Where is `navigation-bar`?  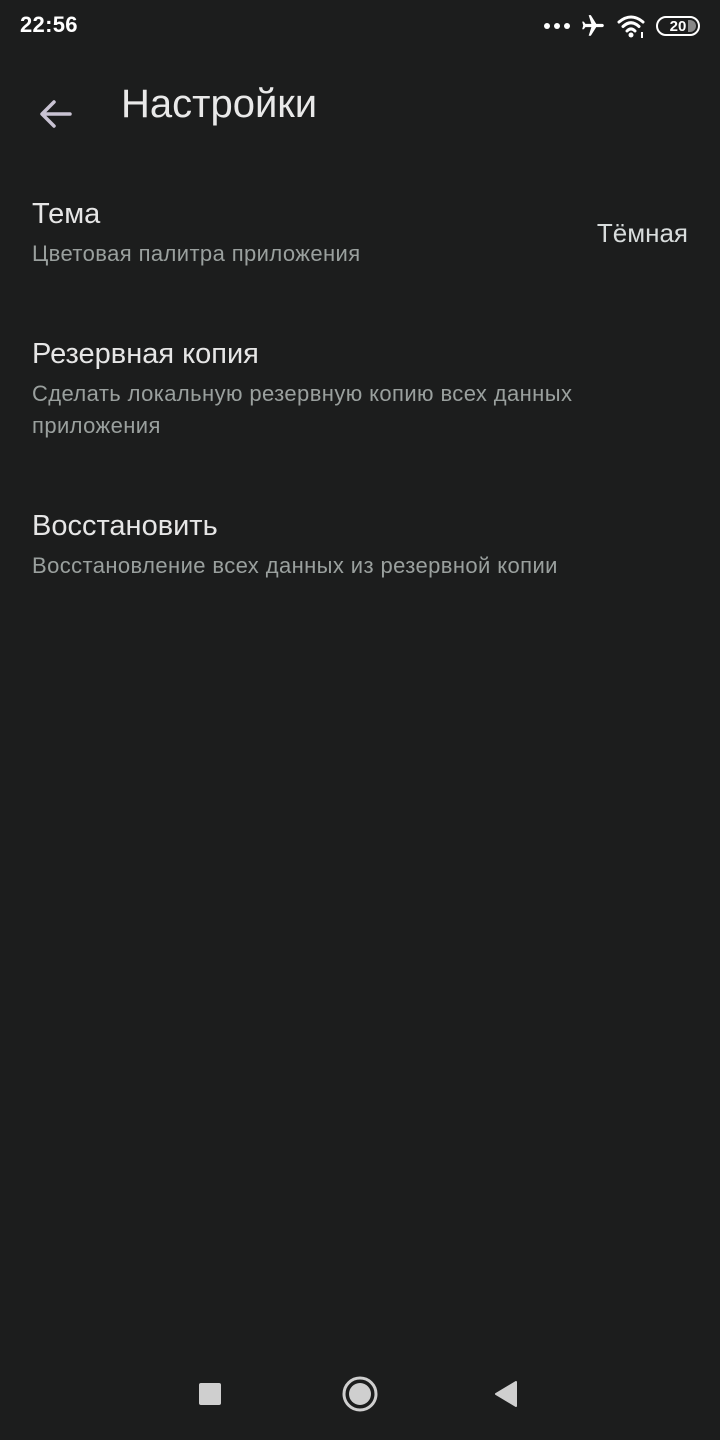 navigation-bar is located at coordinates (360, 1393).